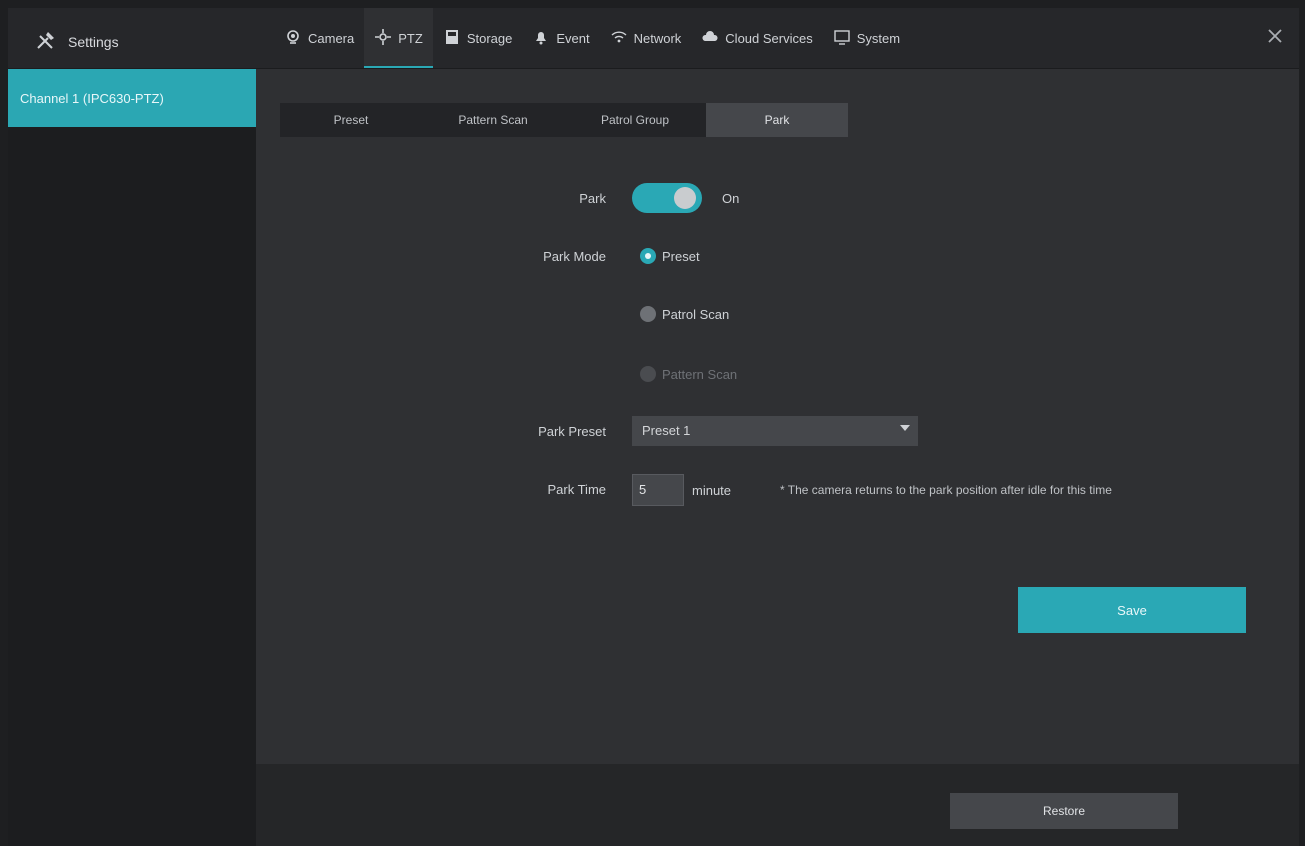 This screenshot has width=1305, height=846. I want to click on option-preset-label: Preset, so click(681, 256).